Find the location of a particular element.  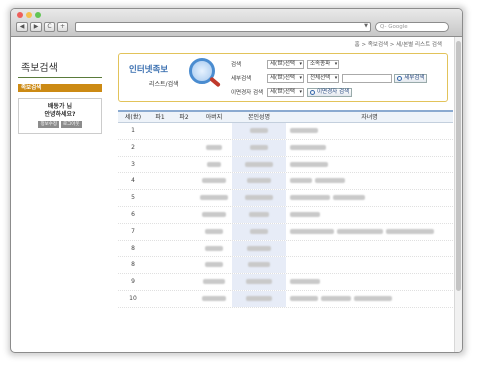

header-generation: 세(世) is located at coordinates (133, 117).